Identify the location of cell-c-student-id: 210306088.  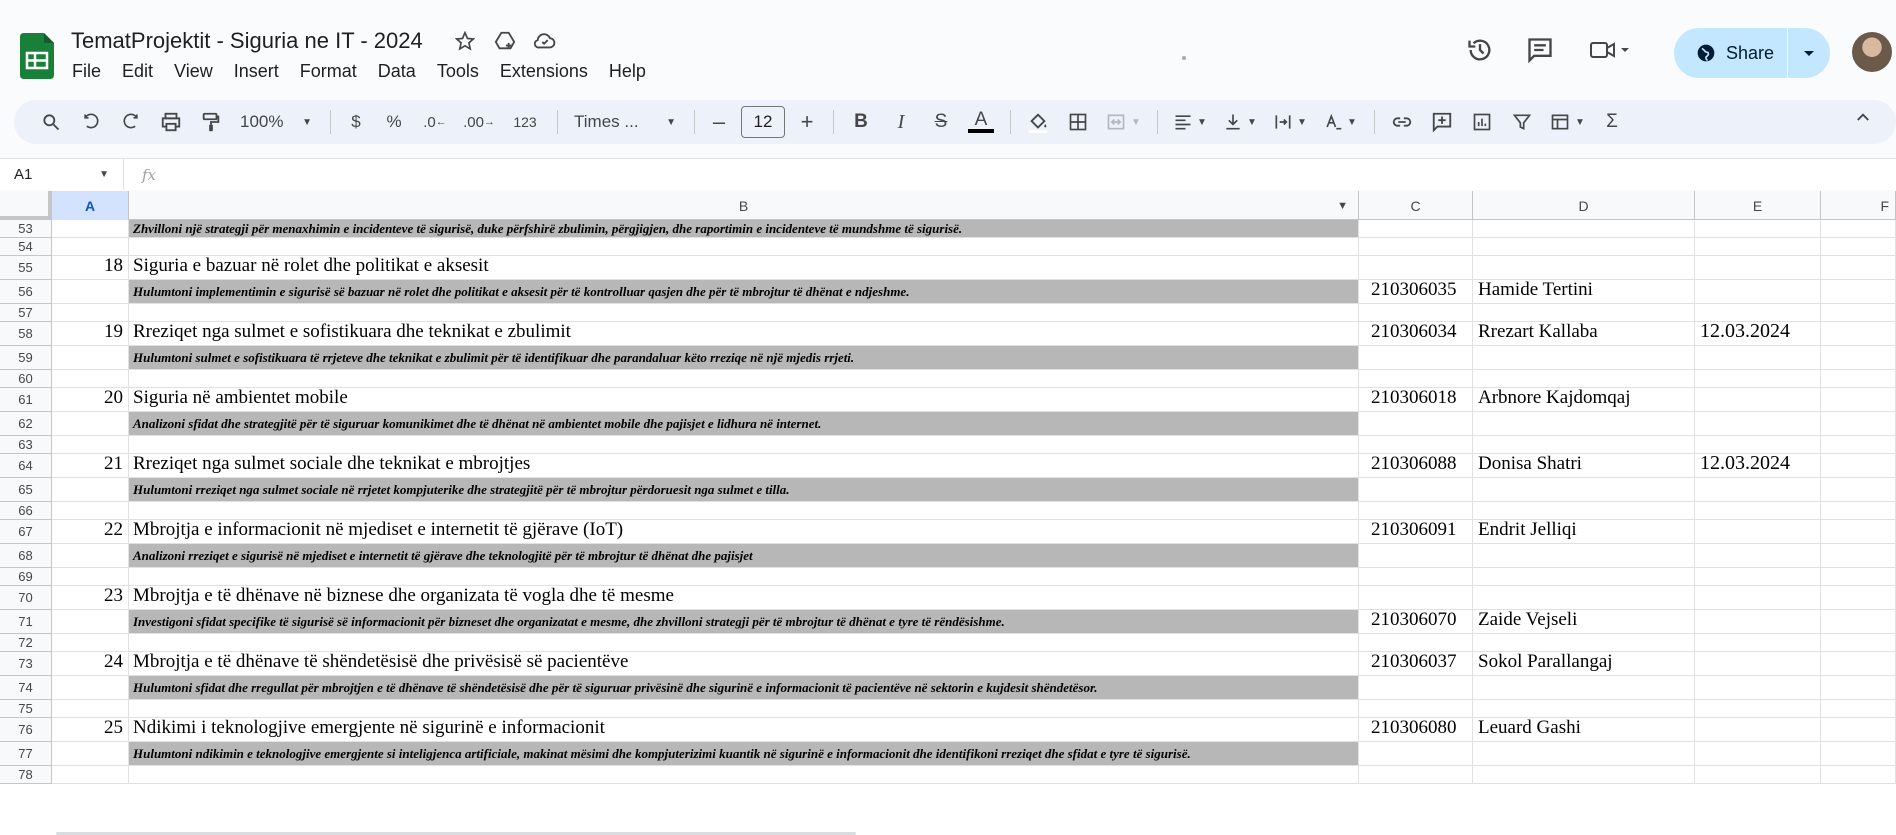
(1416, 465).